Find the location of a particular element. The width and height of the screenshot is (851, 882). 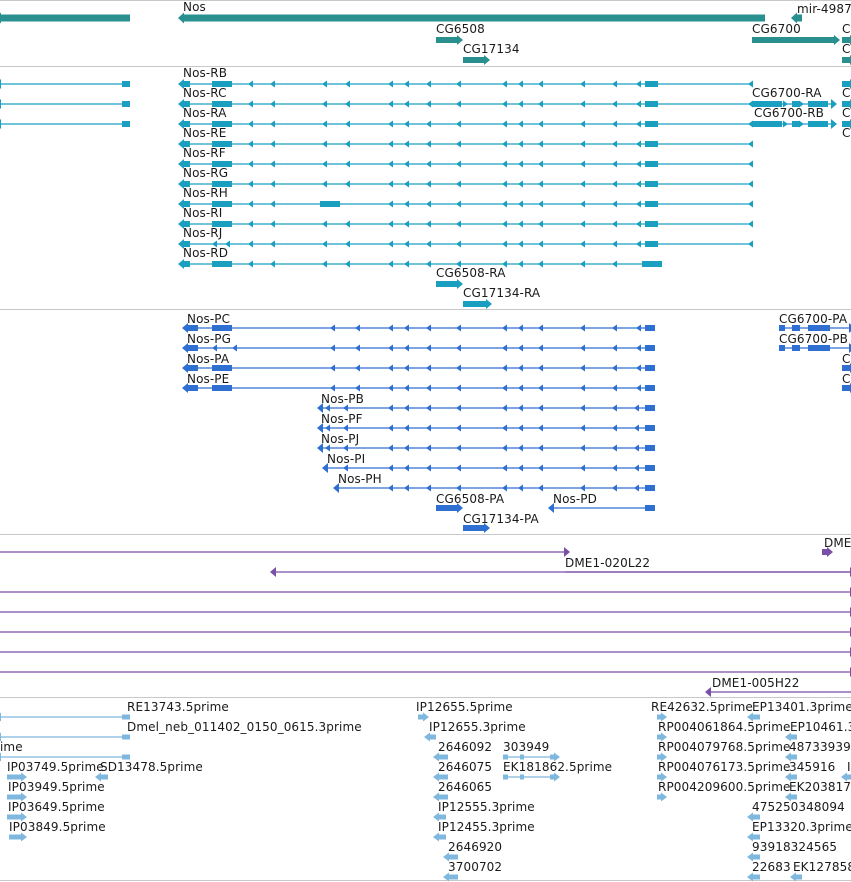

feature-label: Nos-RE is located at coordinates (204, 133).